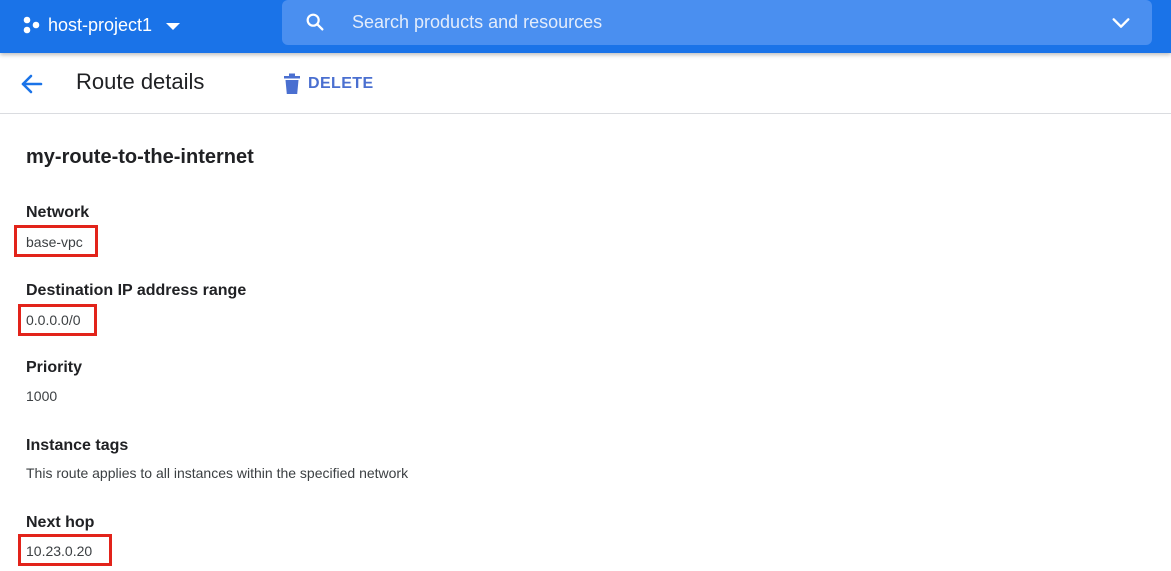  I want to click on priority-value: 1000, so click(42, 396).